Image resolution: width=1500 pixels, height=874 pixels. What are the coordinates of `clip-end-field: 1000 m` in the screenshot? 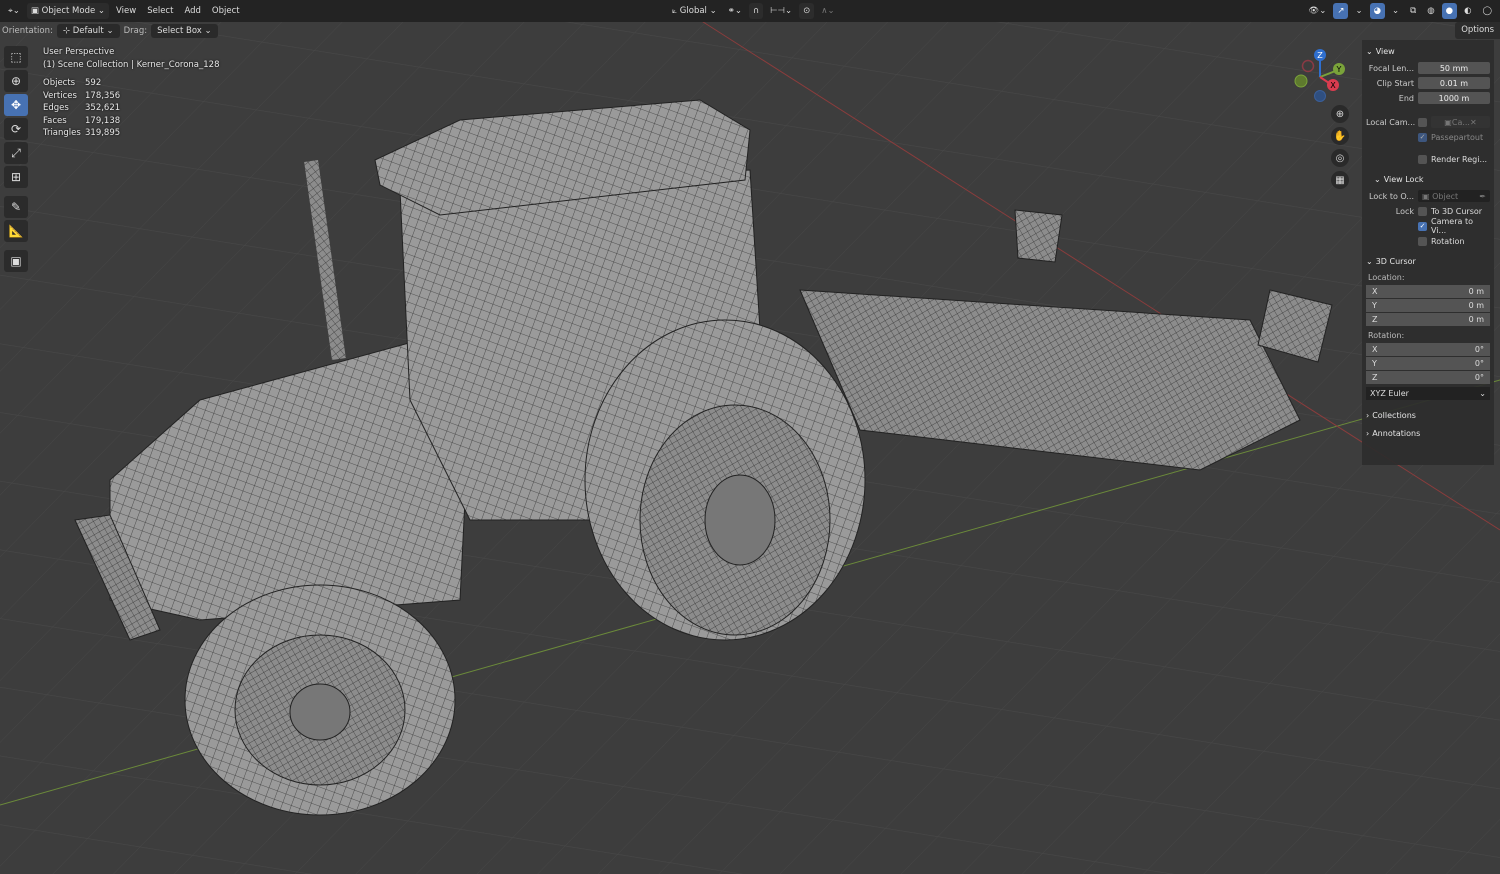 It's located at (1454, 98).